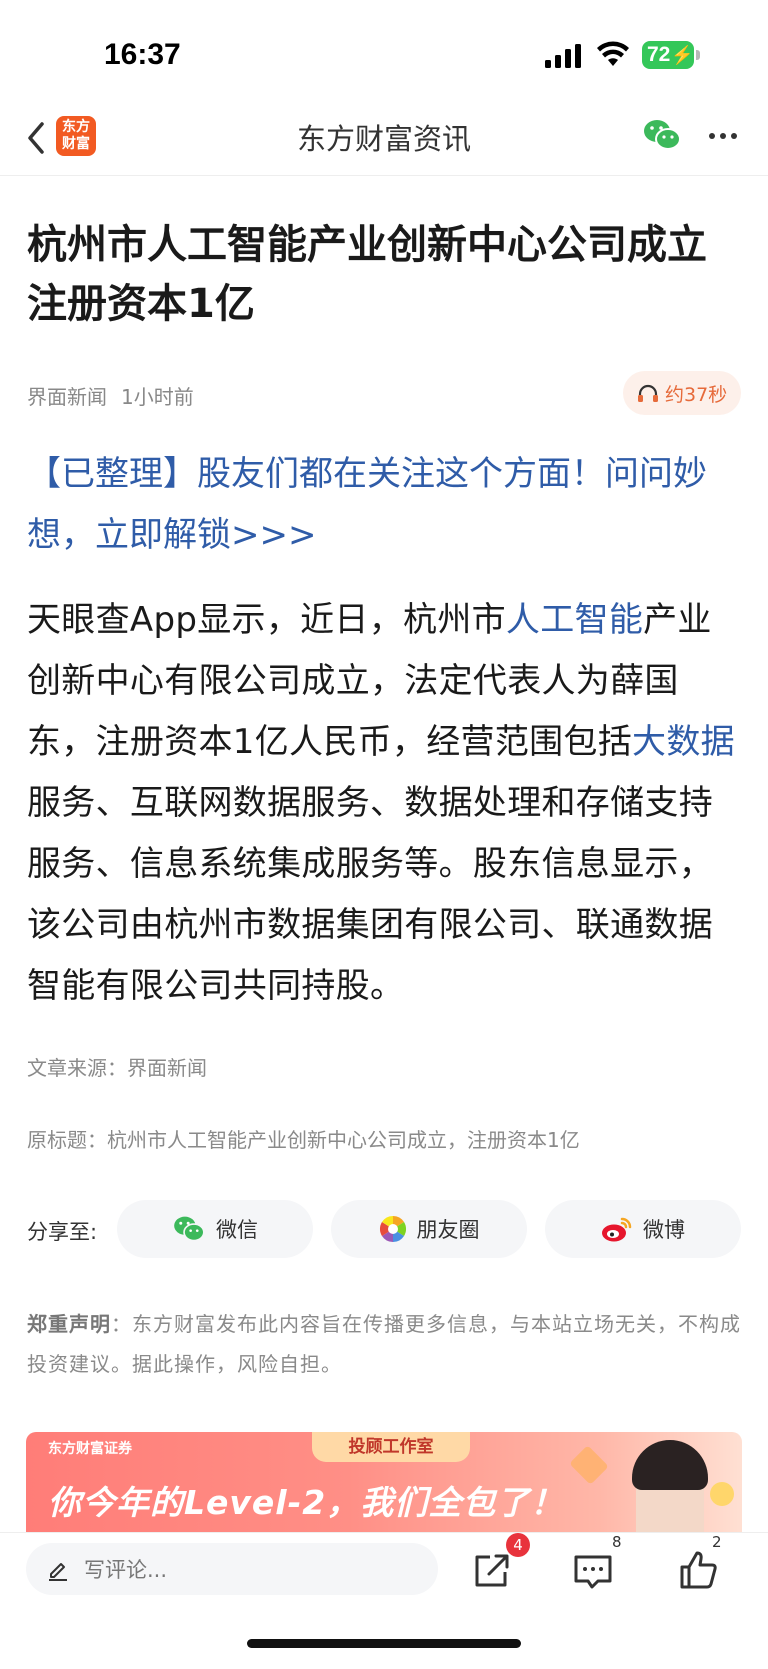  Describe the element at coordinates (384, 50) in the screenshot. I see `status-bar: 16:37 72 ⚡` at that location.